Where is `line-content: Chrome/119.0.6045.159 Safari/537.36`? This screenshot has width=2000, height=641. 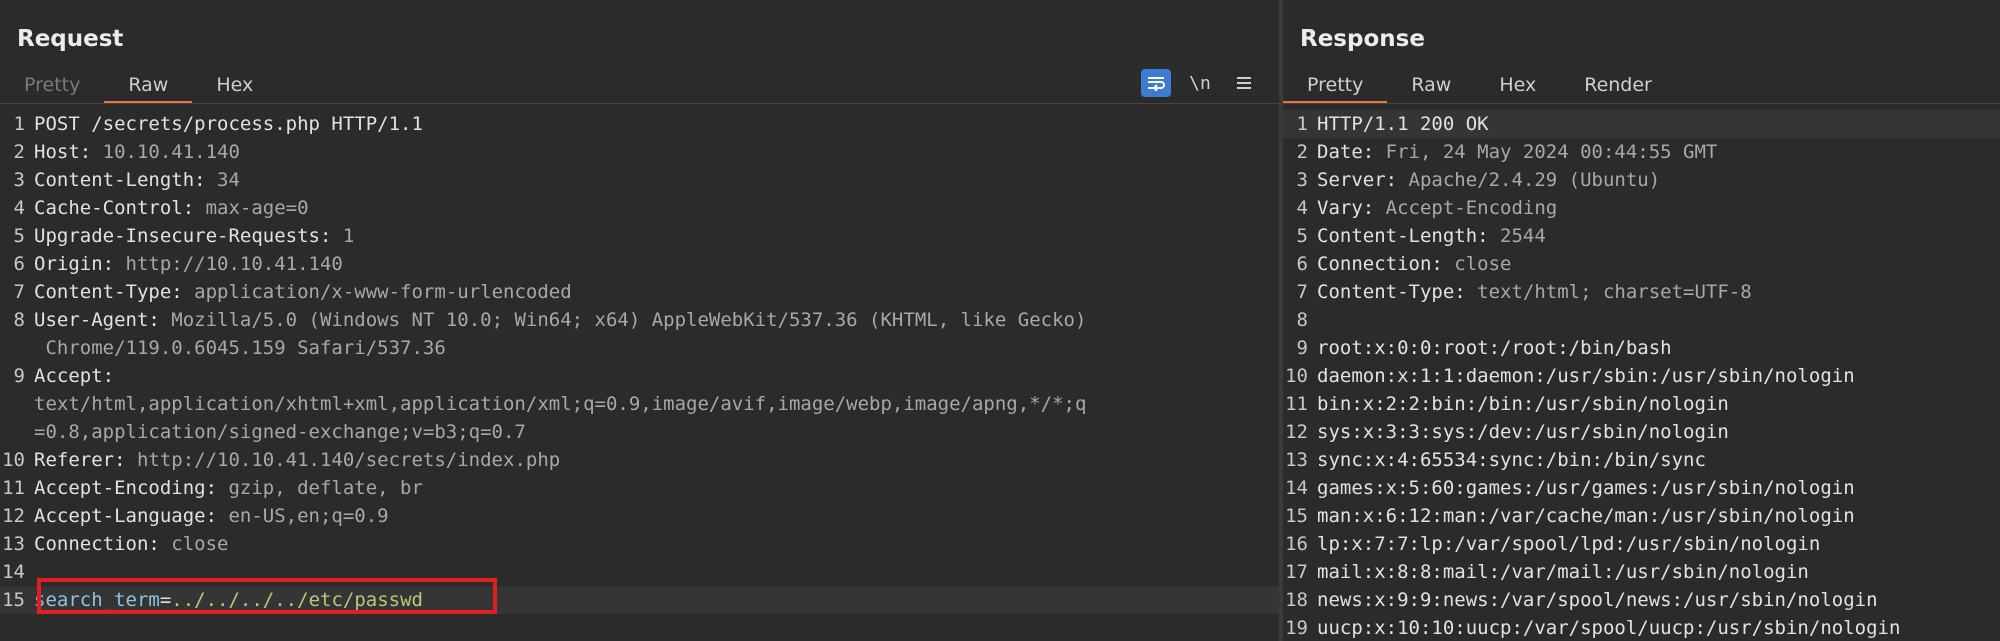 line-content: Chrome/119.0.6045.159 Safari/537.36 is located at coordinates (656, 348).